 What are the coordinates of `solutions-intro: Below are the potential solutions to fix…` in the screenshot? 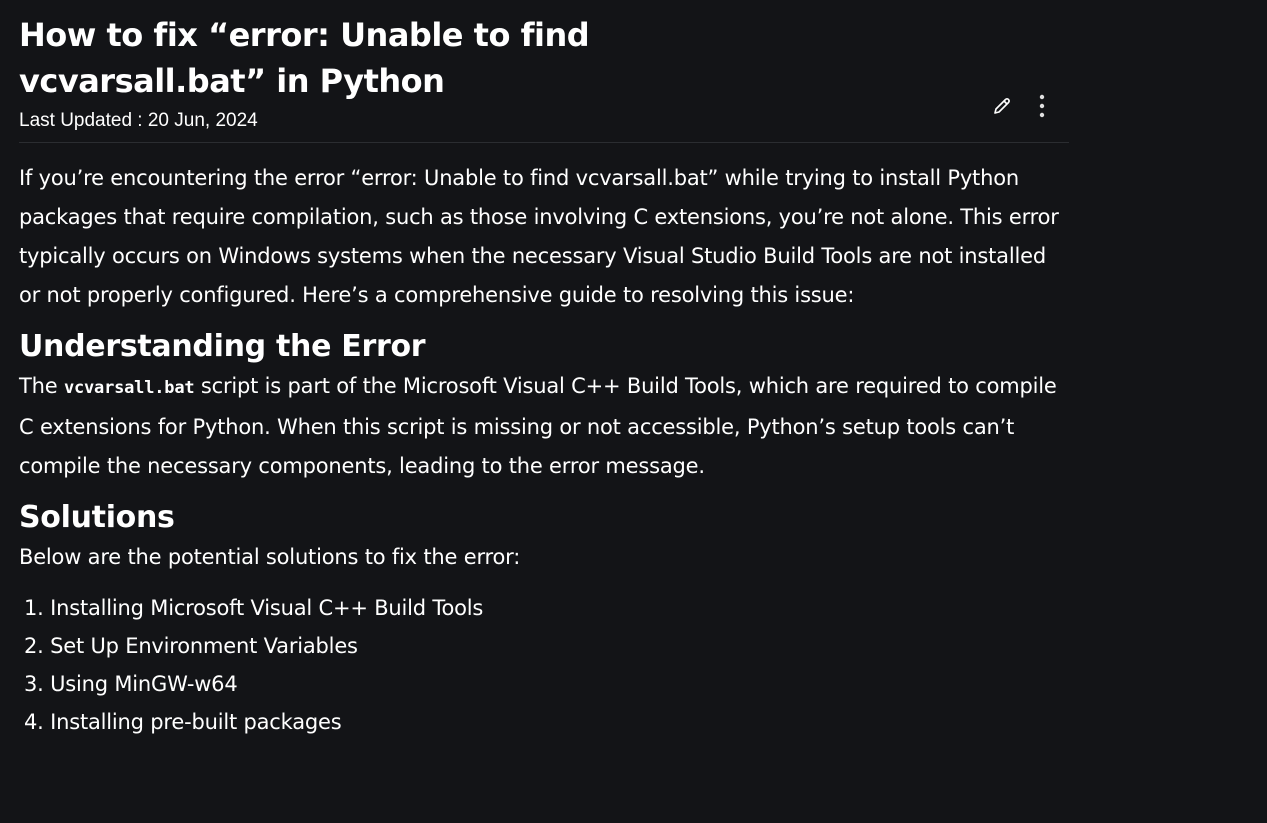 It's located at (270, 557).